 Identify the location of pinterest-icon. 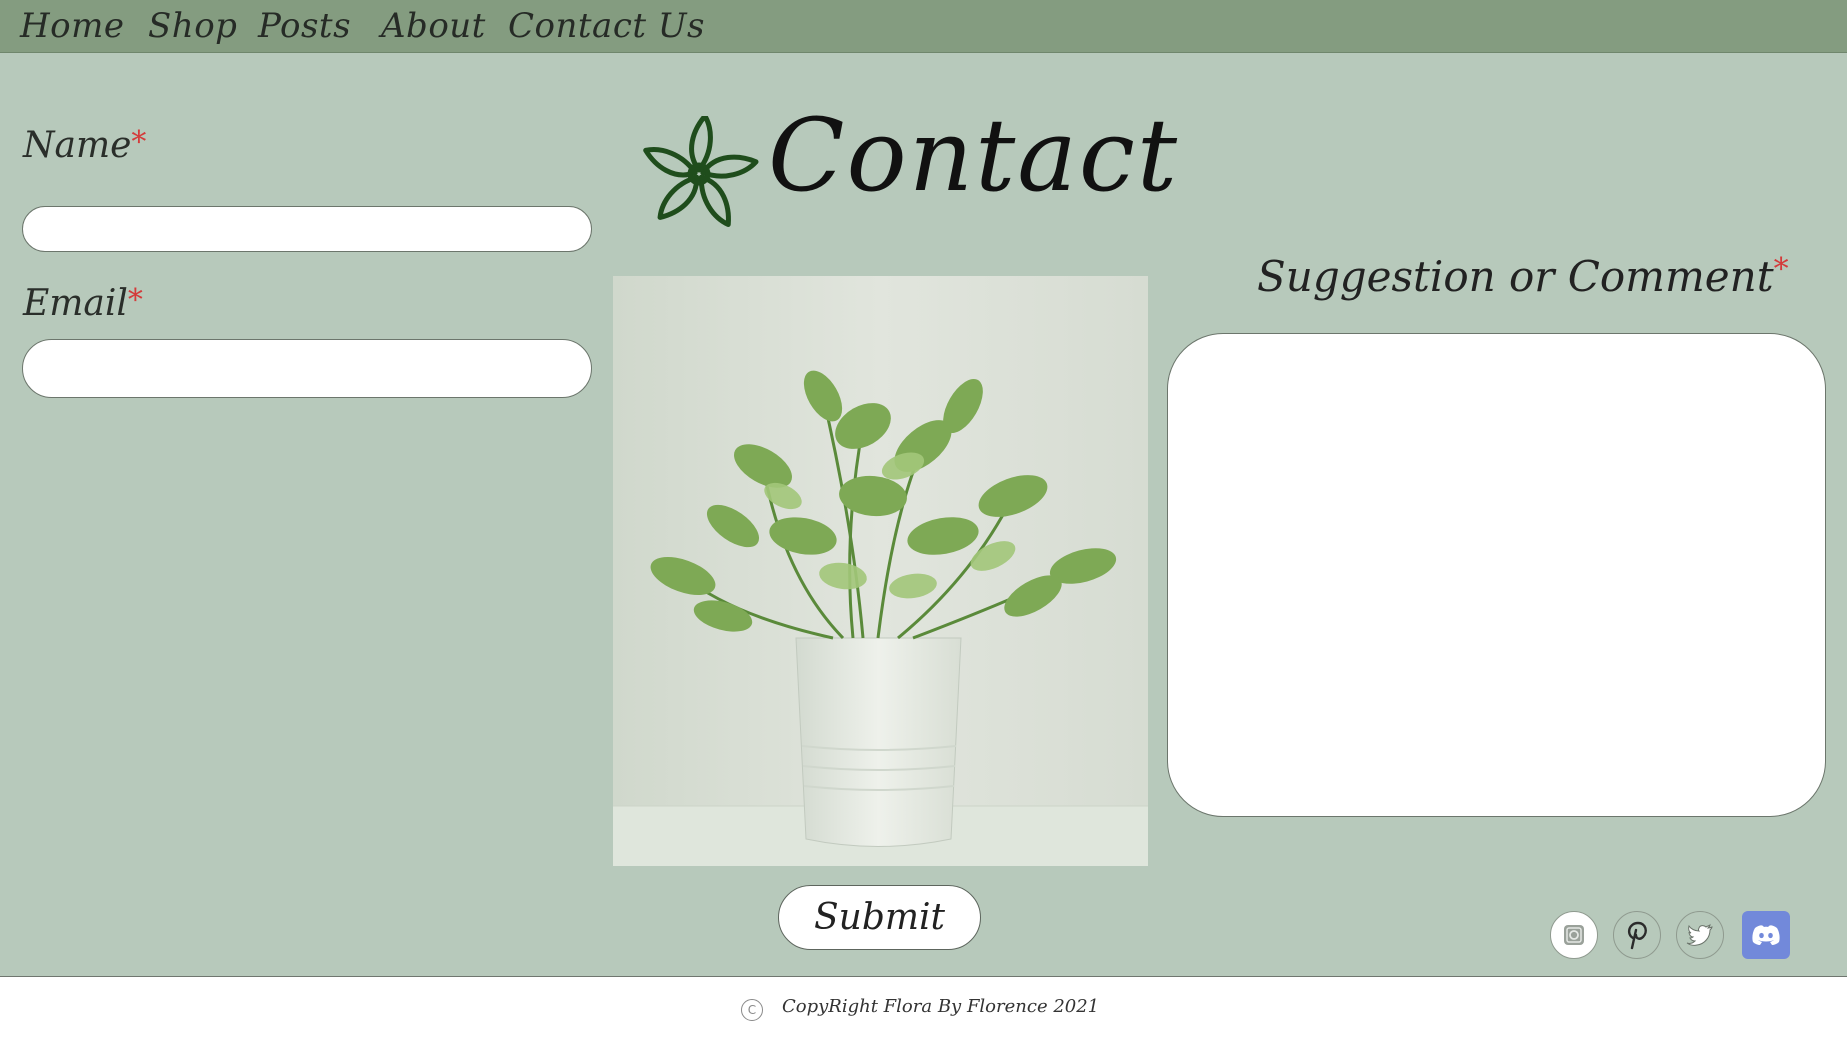
(1637, 935).